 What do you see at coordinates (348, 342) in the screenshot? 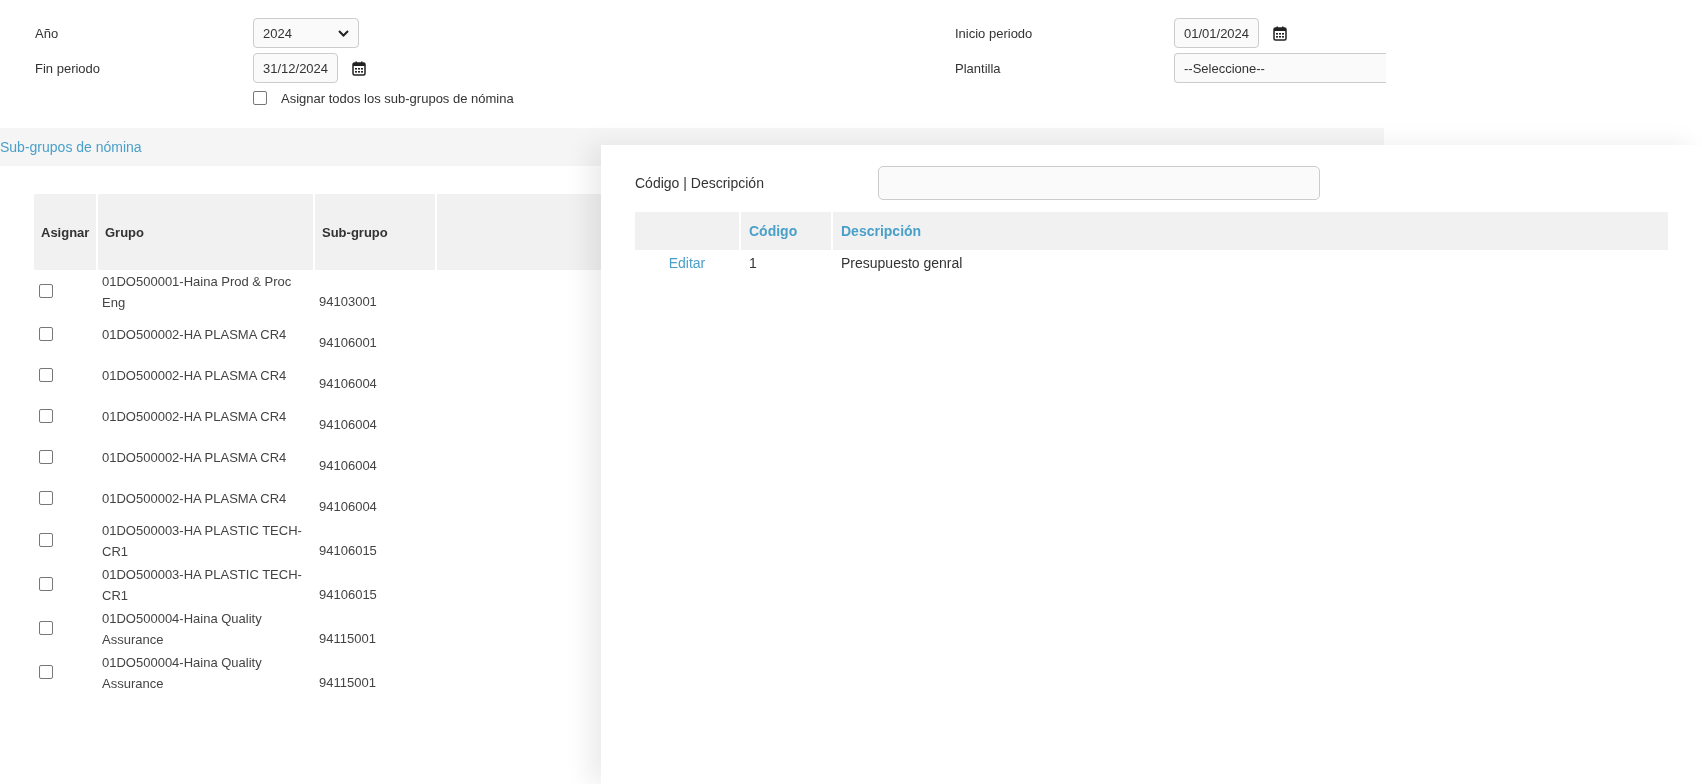
I see `table-cell: 94106001` at bounding box center [348, 342].